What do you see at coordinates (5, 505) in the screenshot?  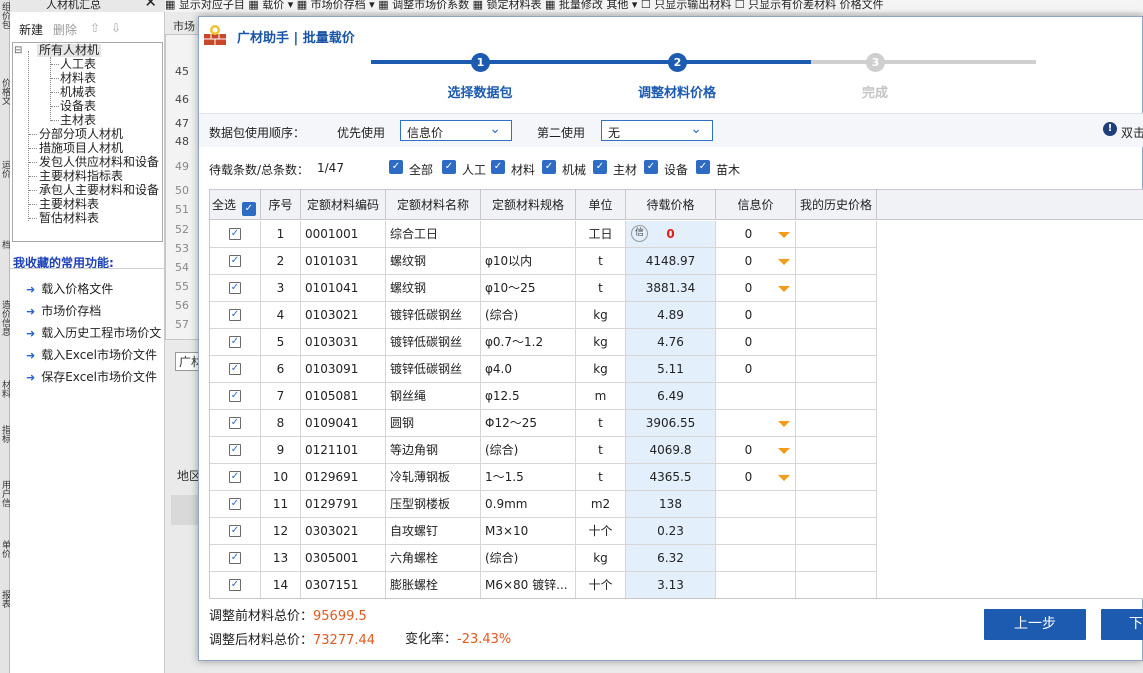 I see `vtab-7: 用户信` at bounding box center [5, 505].